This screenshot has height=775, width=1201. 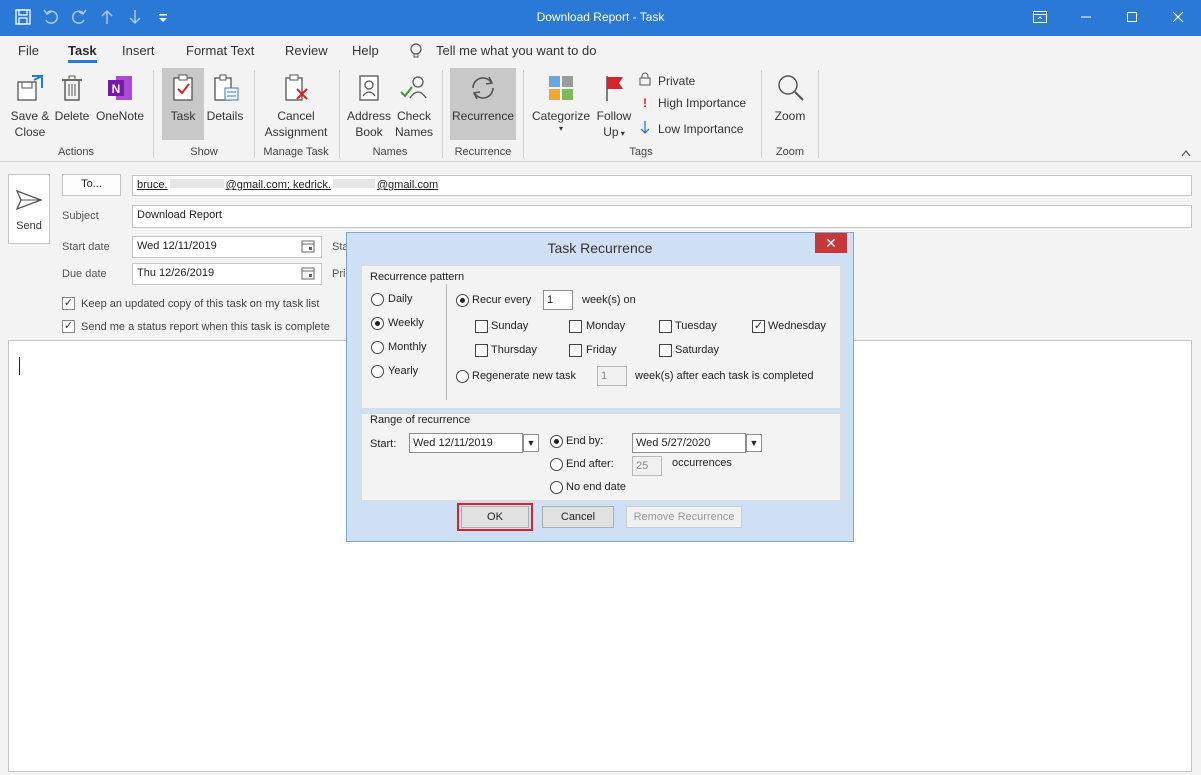 I want to click on task-clipboard-icon, so click(x=183, y=88).